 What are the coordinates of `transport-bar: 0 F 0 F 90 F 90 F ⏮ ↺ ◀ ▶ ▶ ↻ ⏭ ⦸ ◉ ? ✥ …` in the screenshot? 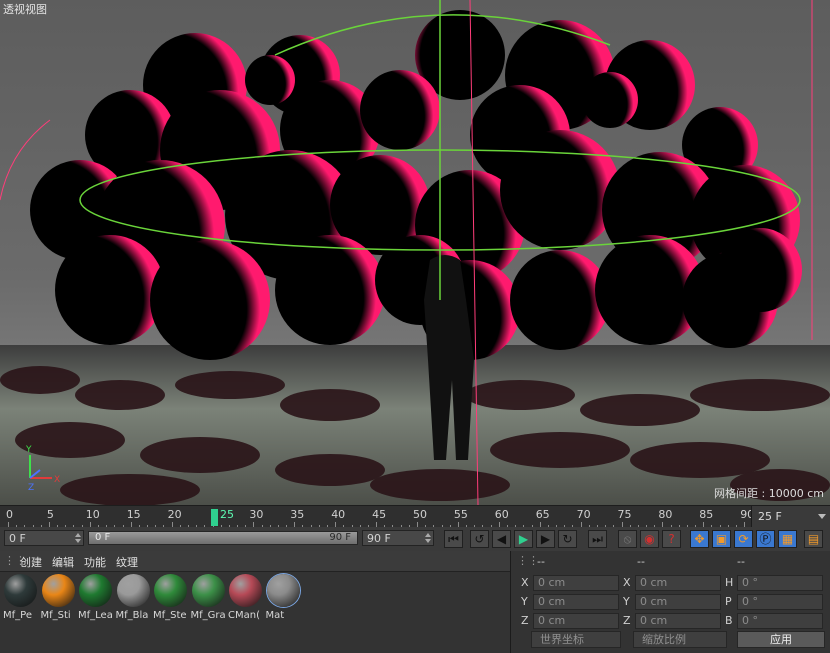 It's located at (415, 539).